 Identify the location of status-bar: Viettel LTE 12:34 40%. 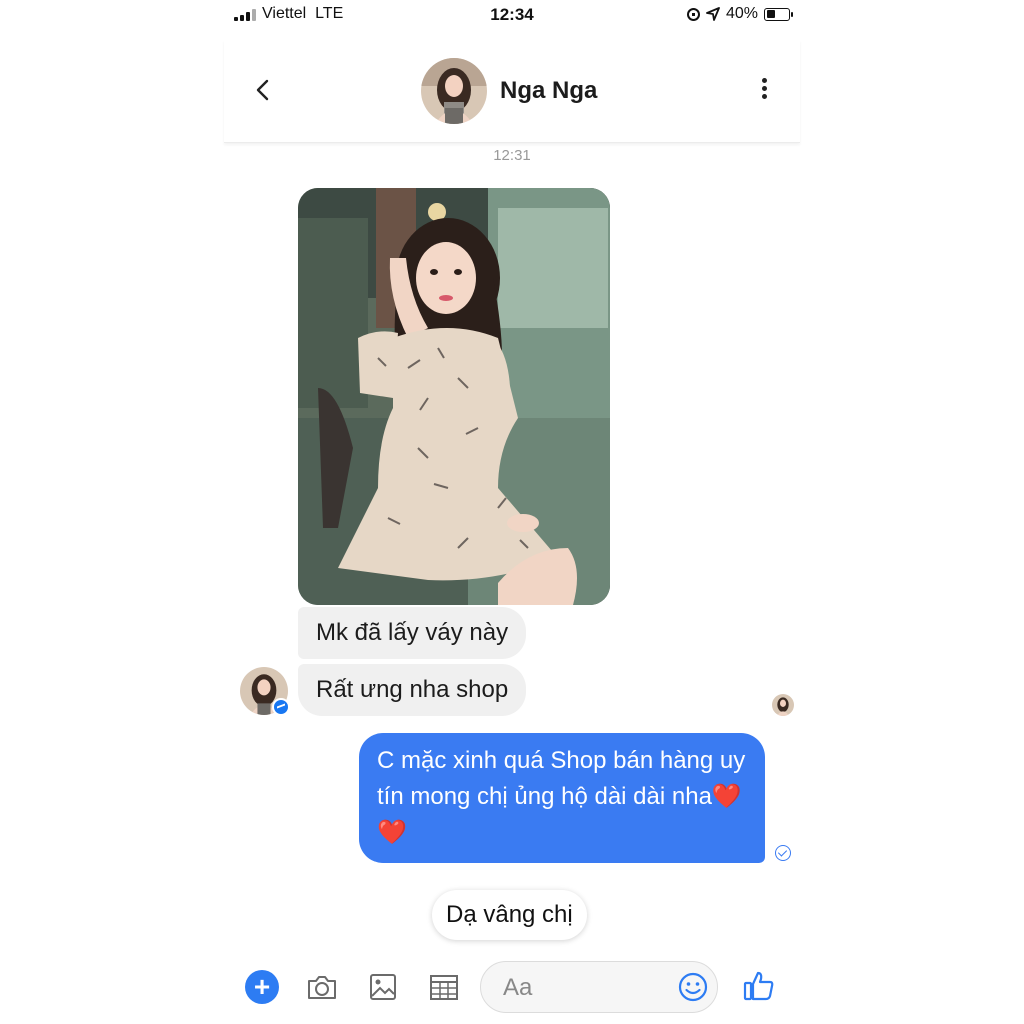
(512, 15).